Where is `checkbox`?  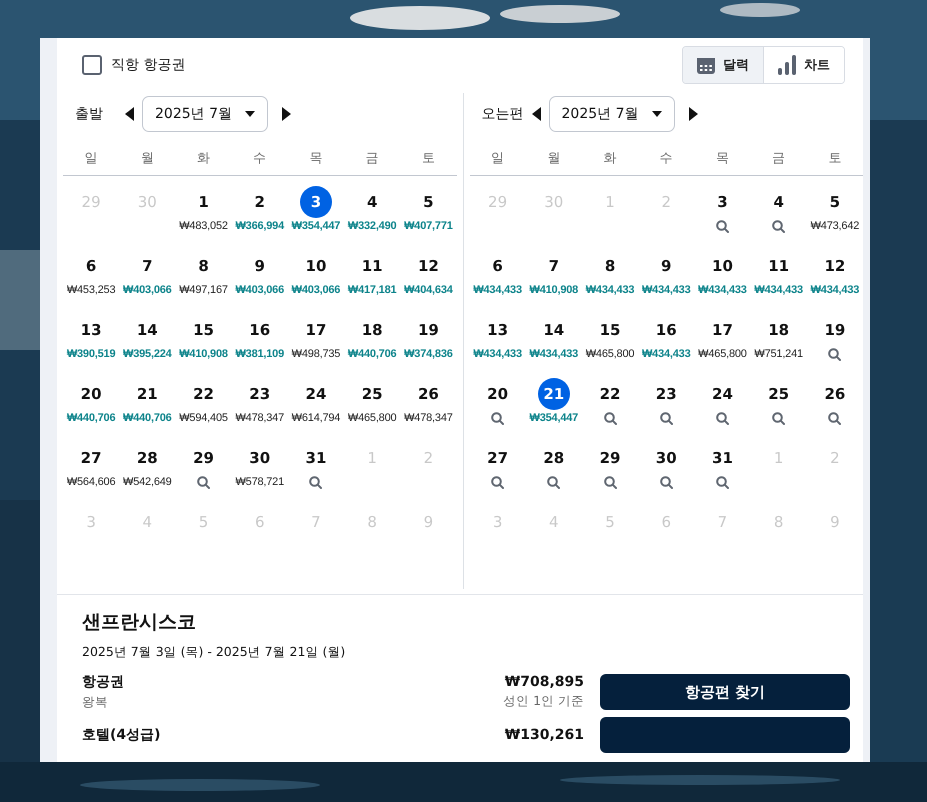 checkbox is located at coordinates (92, 65).